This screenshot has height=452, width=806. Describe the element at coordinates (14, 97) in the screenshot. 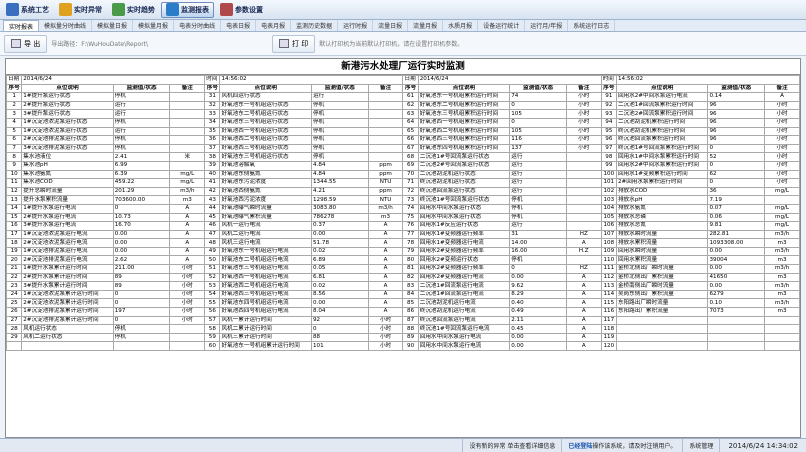

I see `row-index: 1` at that location.